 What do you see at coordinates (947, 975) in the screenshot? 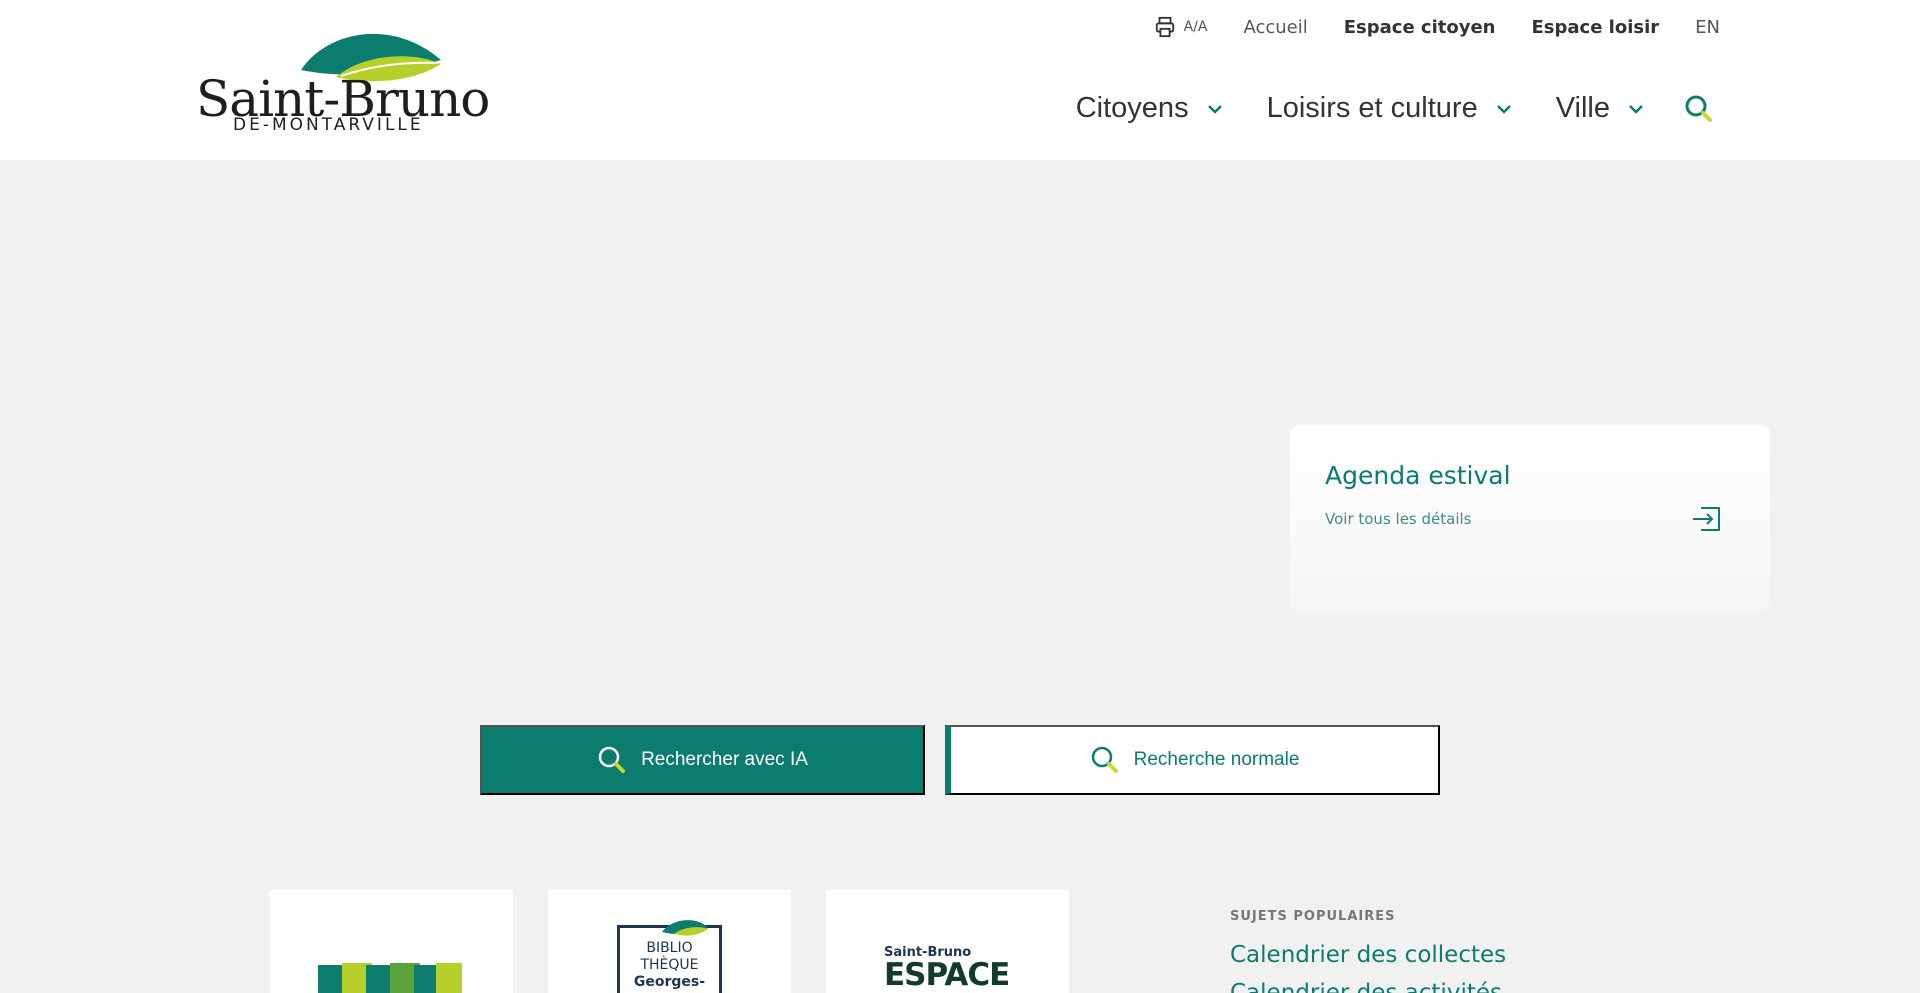
I see `espace-citoyen-big-text: ESPACE` at bounding box center [947, 975].